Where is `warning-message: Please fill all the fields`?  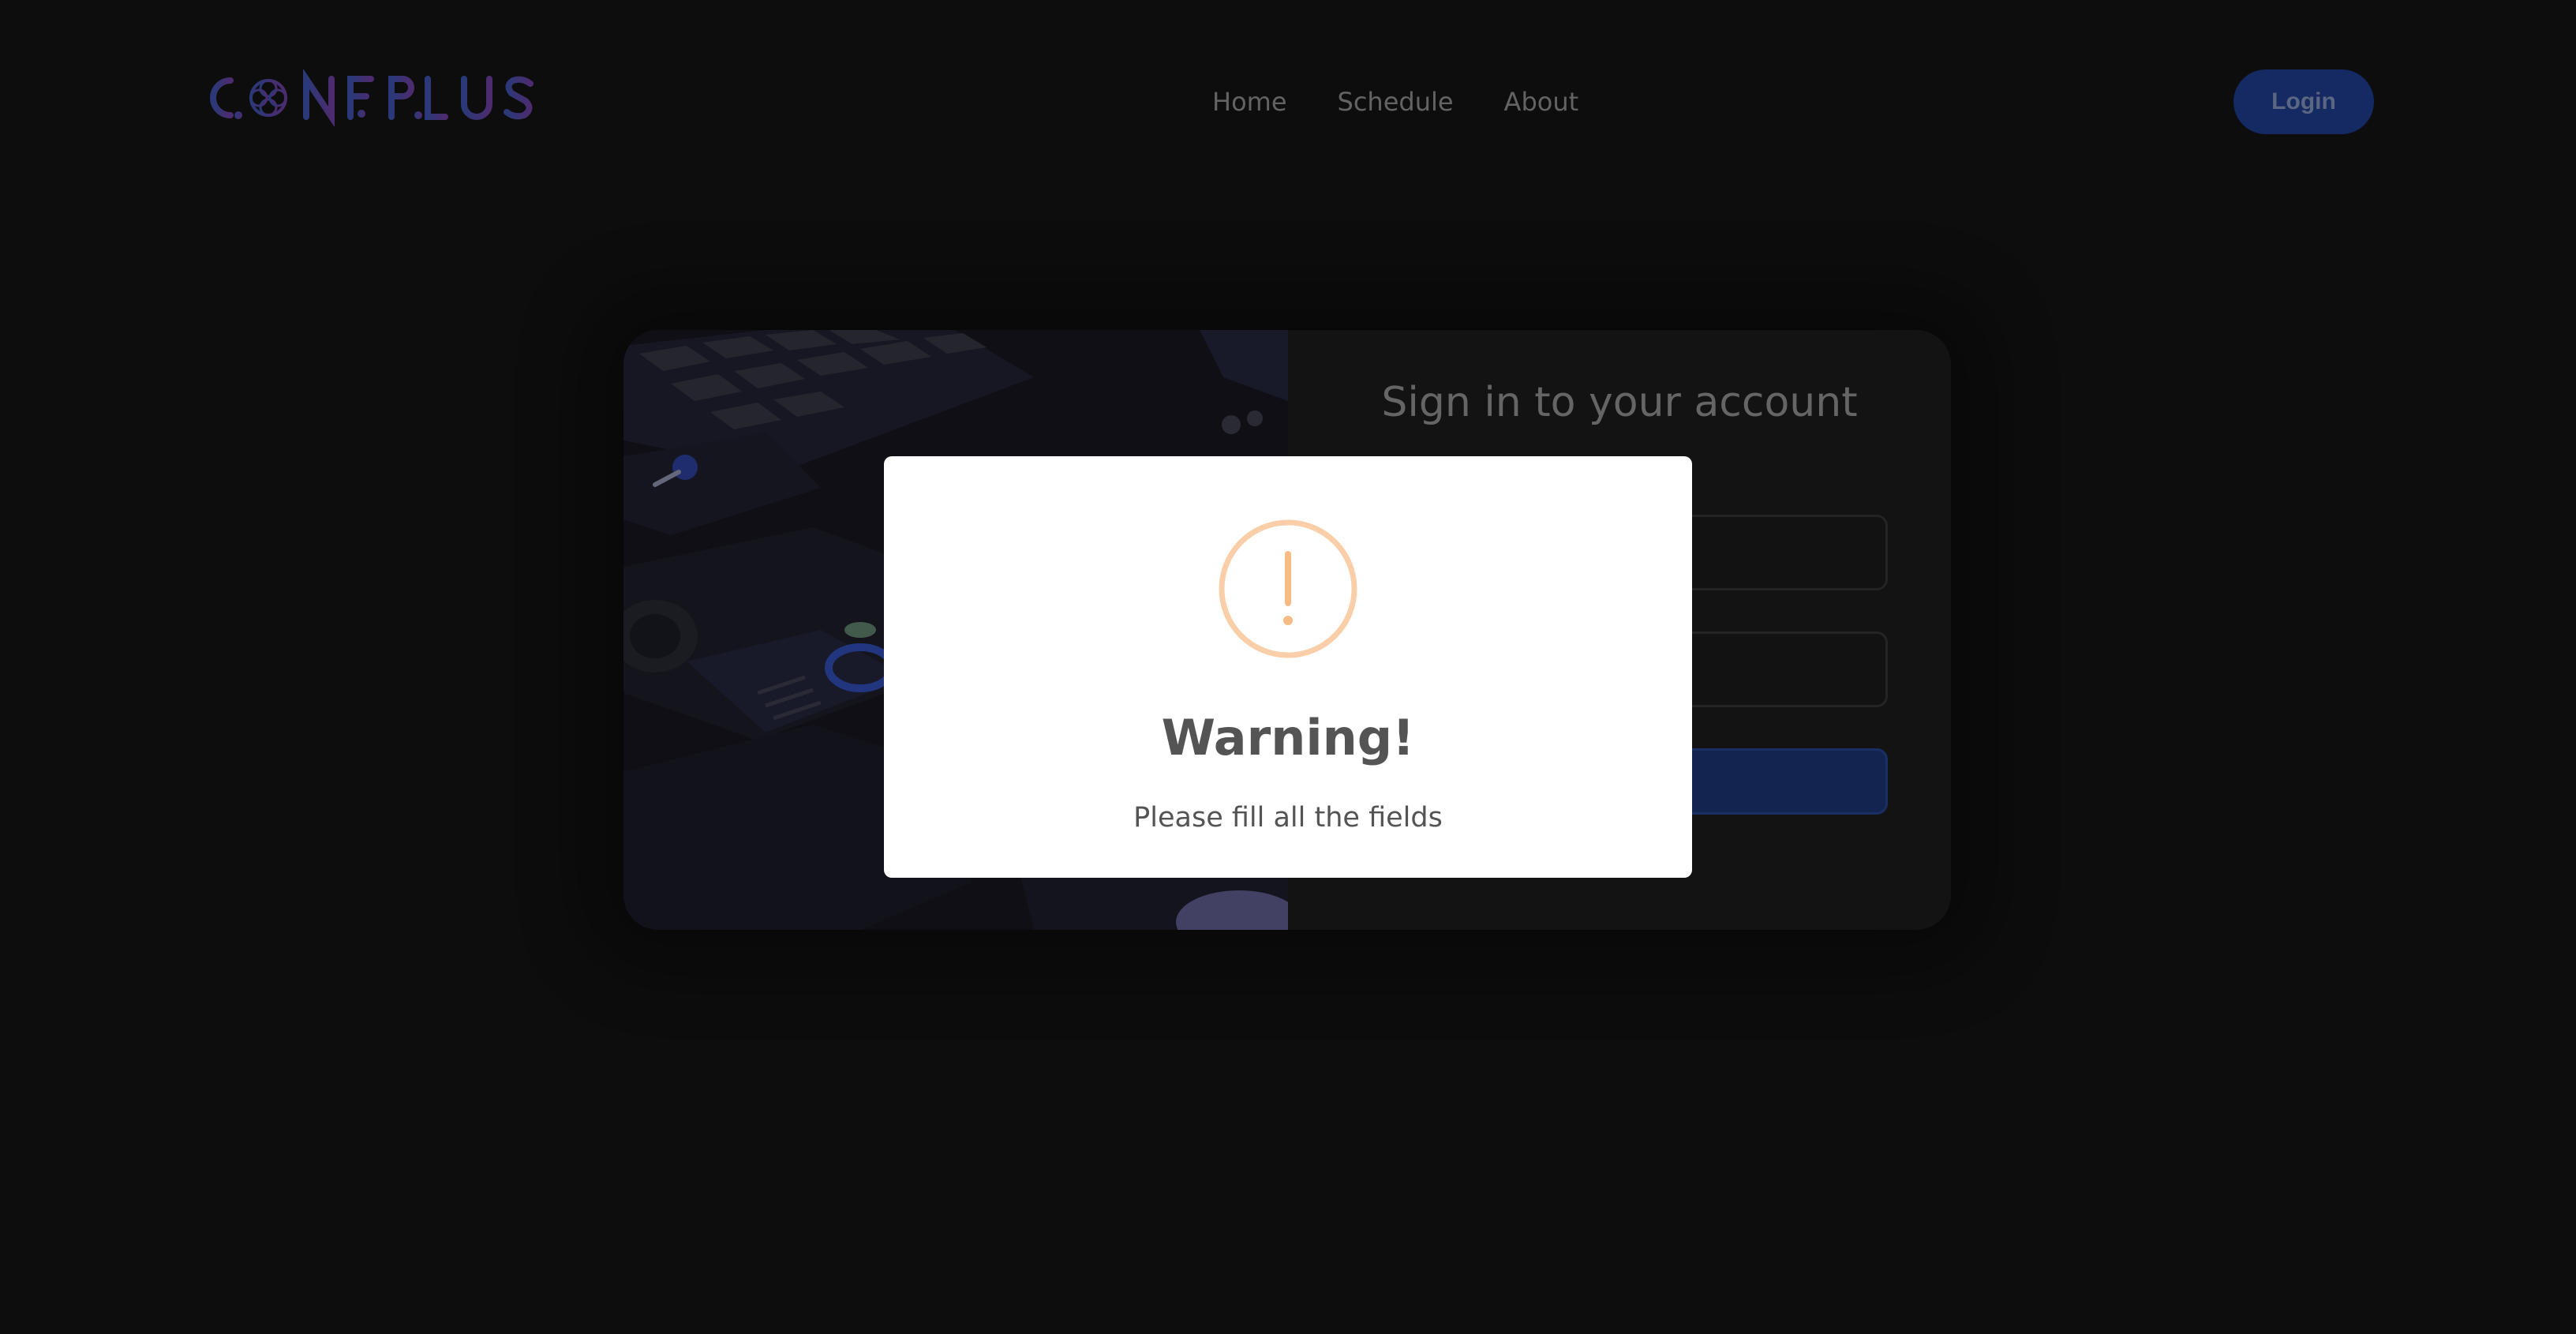 warning-message: Please fill all the fields is located at coordinates (1288, 818).